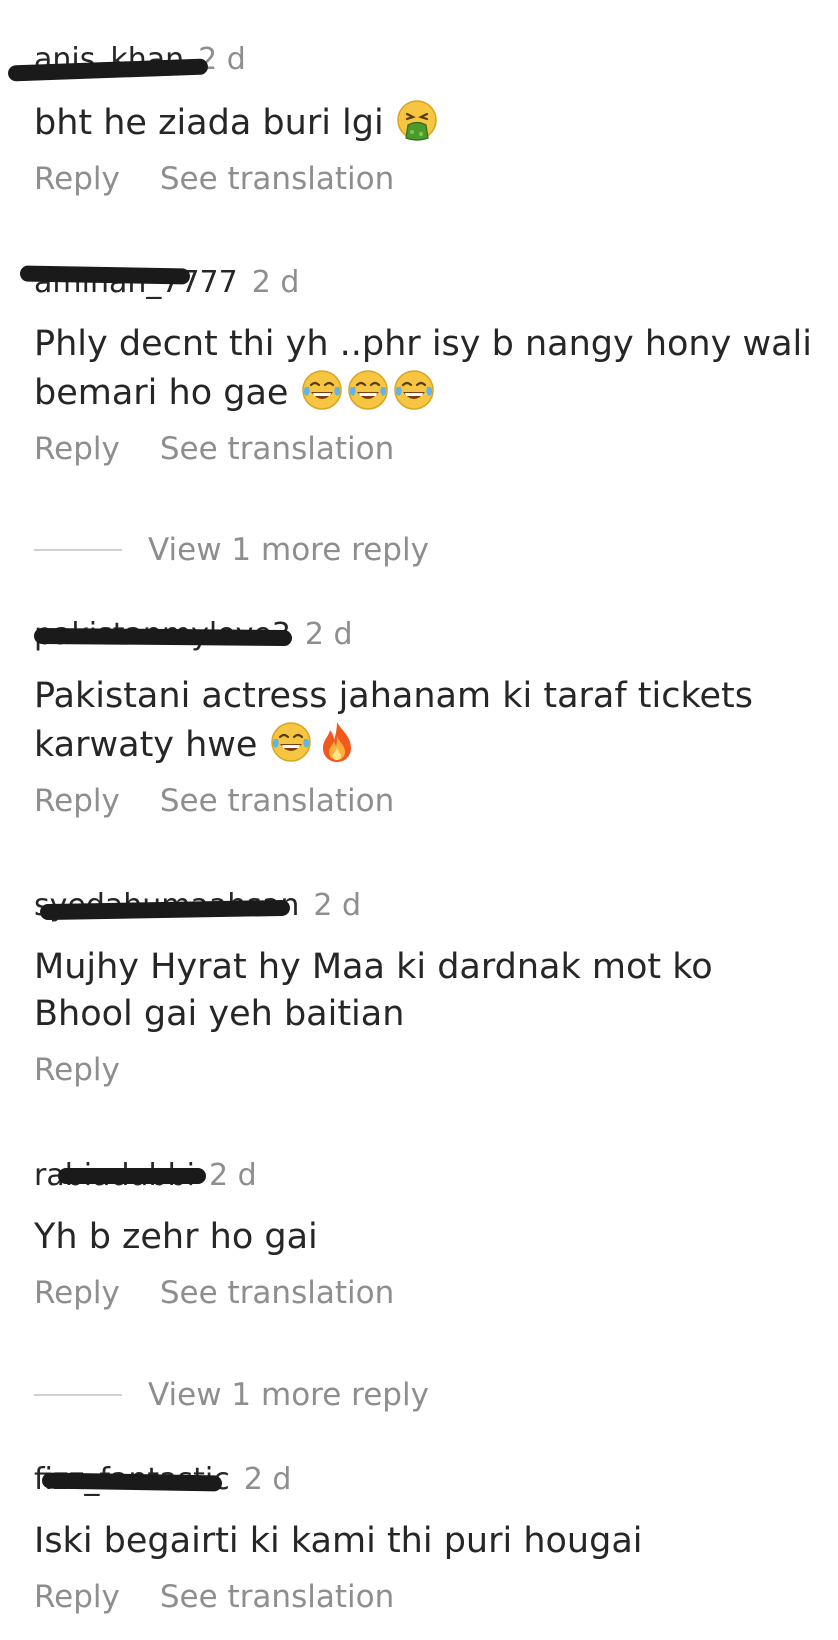 Image resolution: width=838 pixels, height=1640 pixels. What do you see at coordinates (426, 1070) in the screenshot?
I see `comment-actions: Reply` at bounding box center [426, 1070].